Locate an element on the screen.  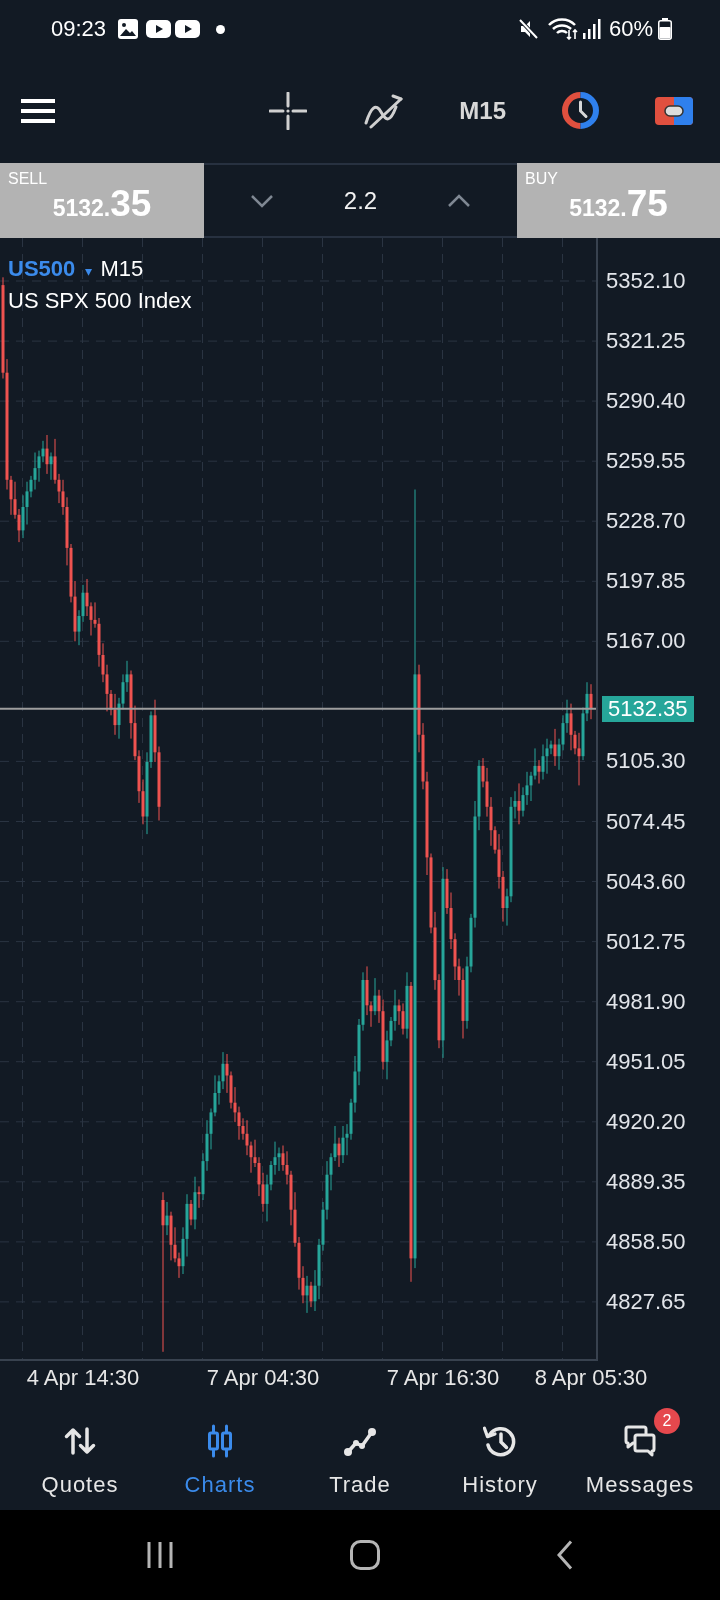
nav-tab: Charts is located at coordinates (220, 1453).